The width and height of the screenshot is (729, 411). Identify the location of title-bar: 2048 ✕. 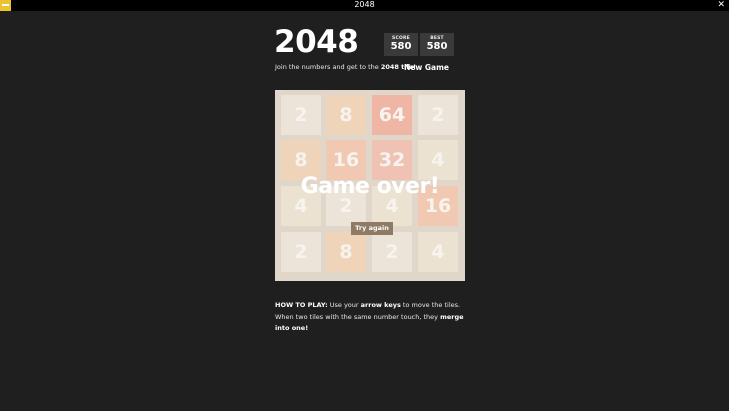
(364, 5).